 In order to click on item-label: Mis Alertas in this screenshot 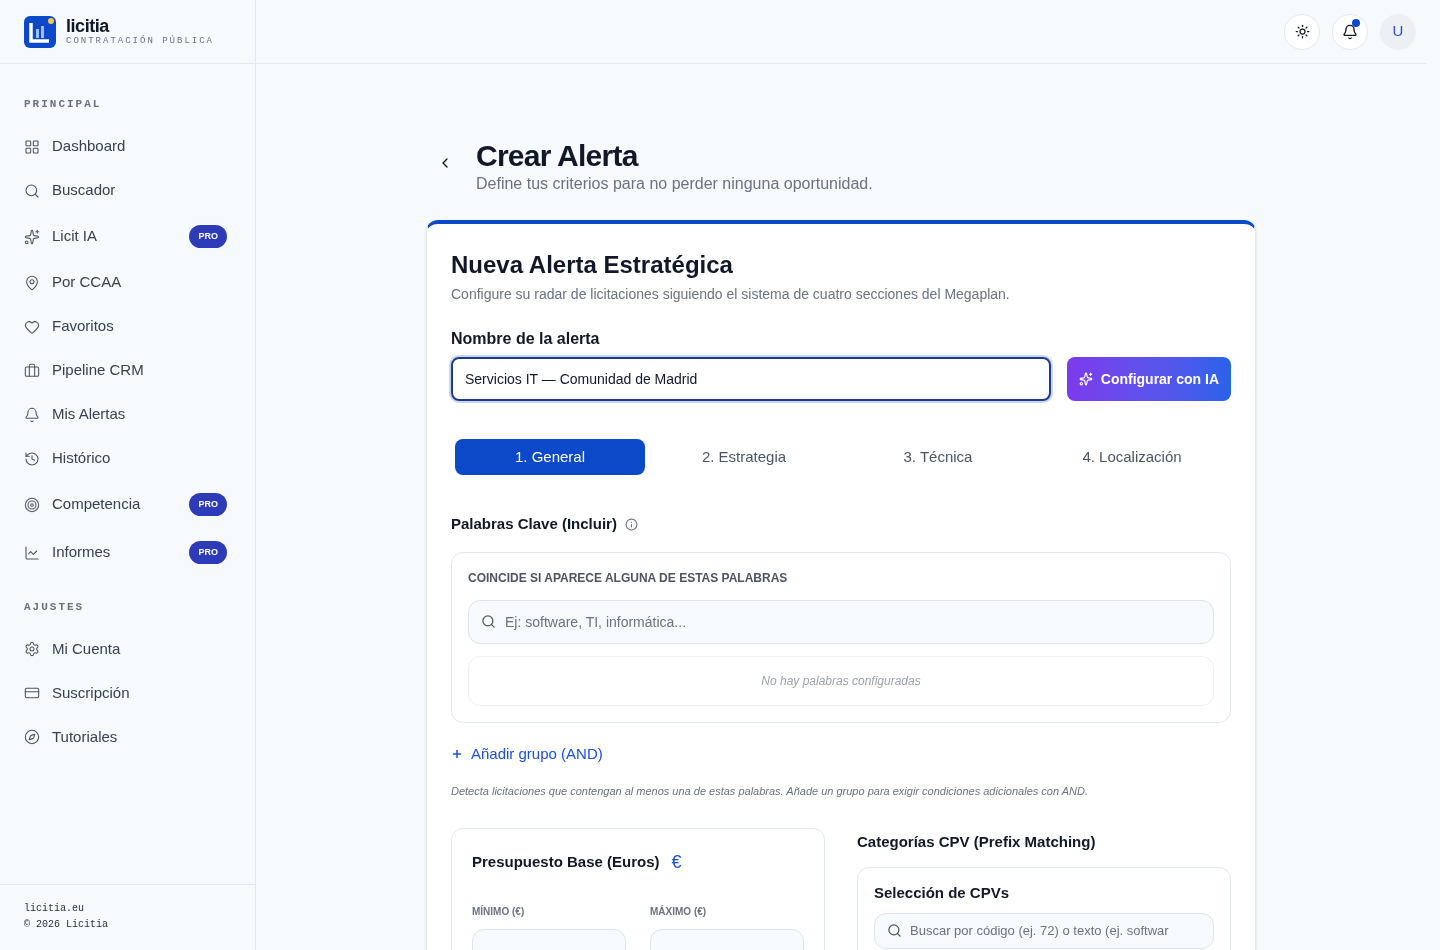, I will do `click(89, 414)`.